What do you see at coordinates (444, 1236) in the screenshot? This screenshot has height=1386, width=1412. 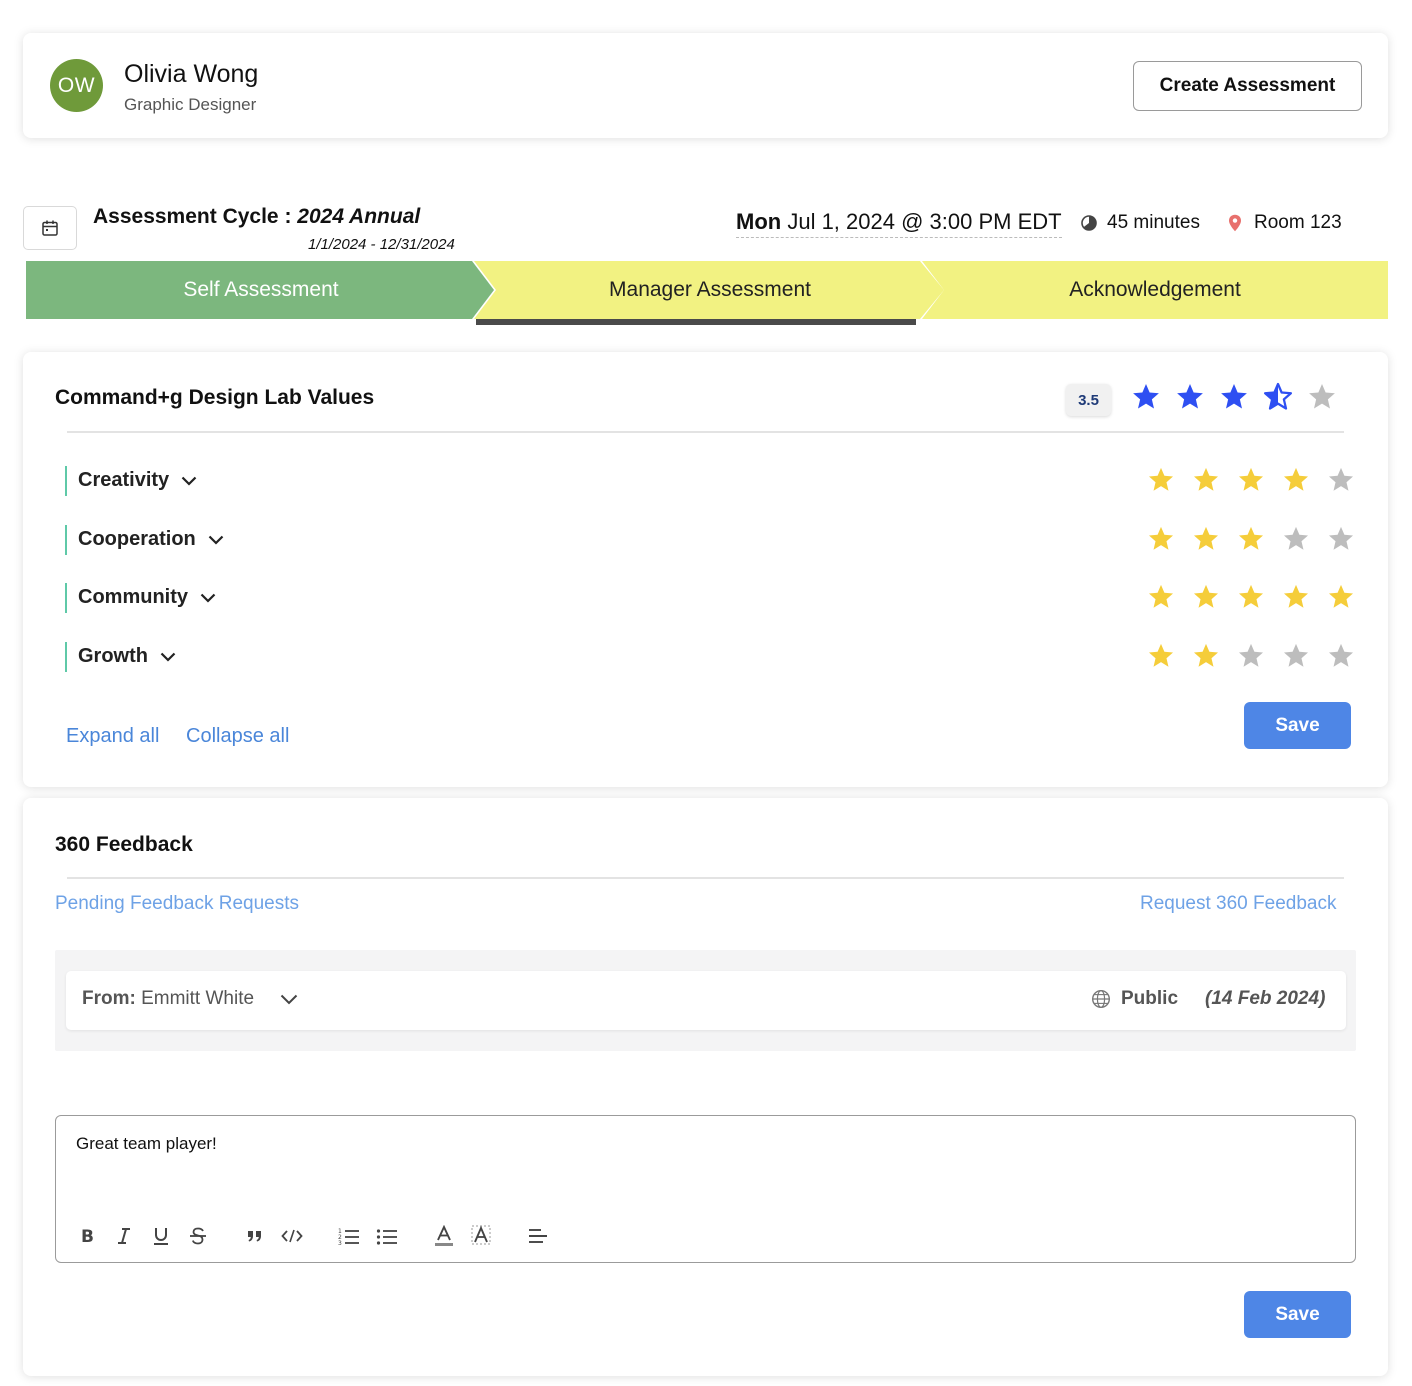 I see `text-color-icon` at bounding box center [444, 1236].